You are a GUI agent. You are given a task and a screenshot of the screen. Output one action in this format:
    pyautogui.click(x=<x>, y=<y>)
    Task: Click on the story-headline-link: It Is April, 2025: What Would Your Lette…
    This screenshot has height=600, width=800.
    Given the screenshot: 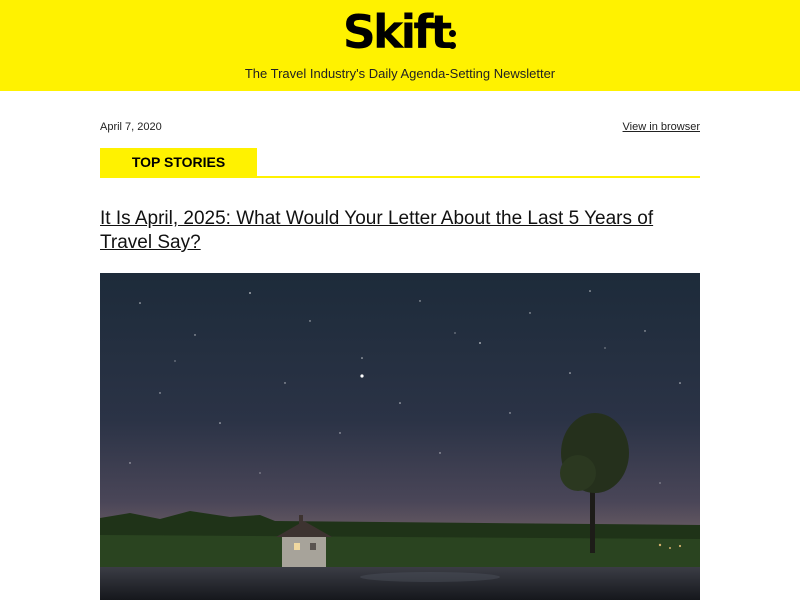 What is the action you would take?
    pyautogui.click(x=400, y=231)
    